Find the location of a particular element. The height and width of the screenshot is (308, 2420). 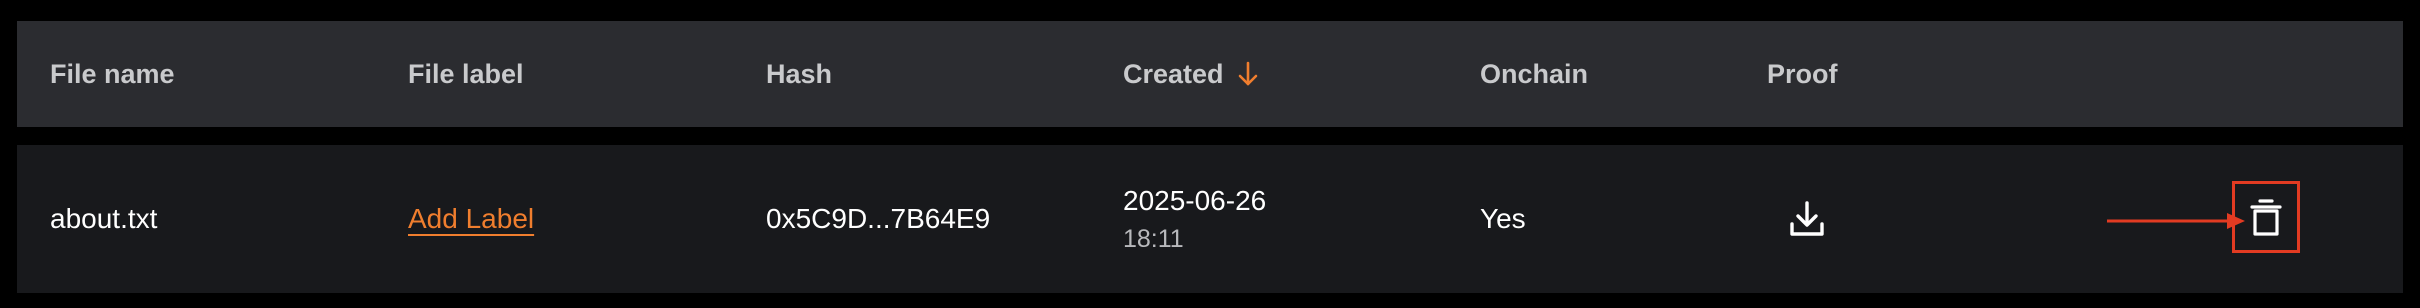

column-header-label: File name is located at coordinates (112, 73).